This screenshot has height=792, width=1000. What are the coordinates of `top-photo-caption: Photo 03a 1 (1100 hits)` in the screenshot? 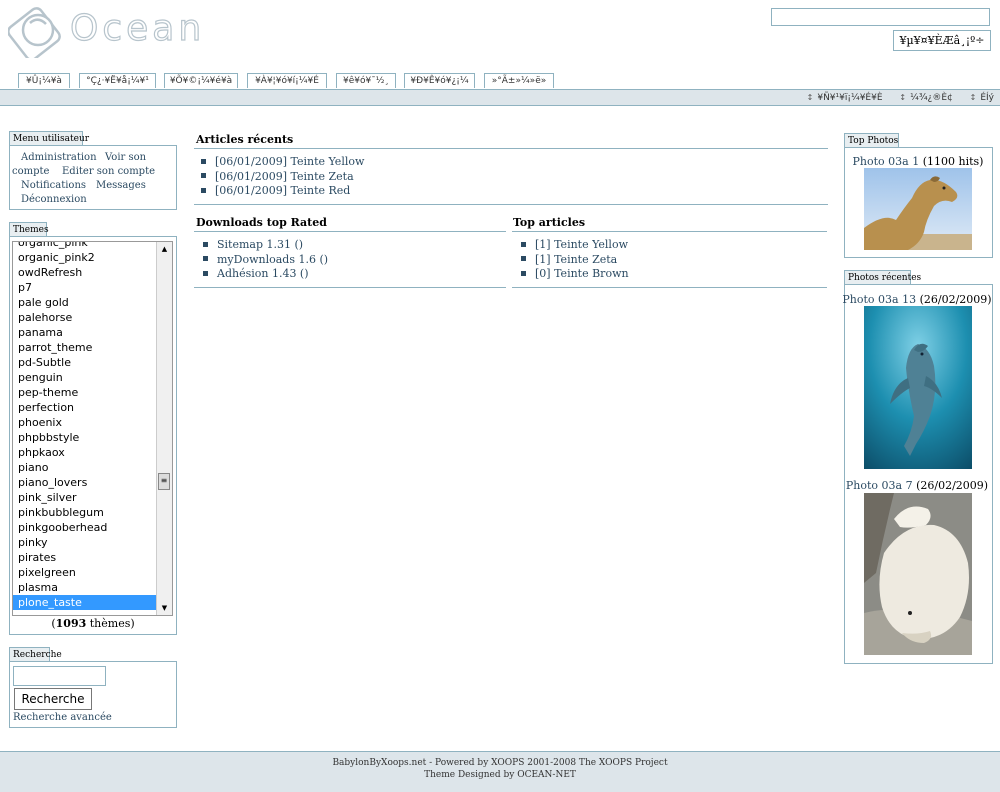 It's located at (918, 161).